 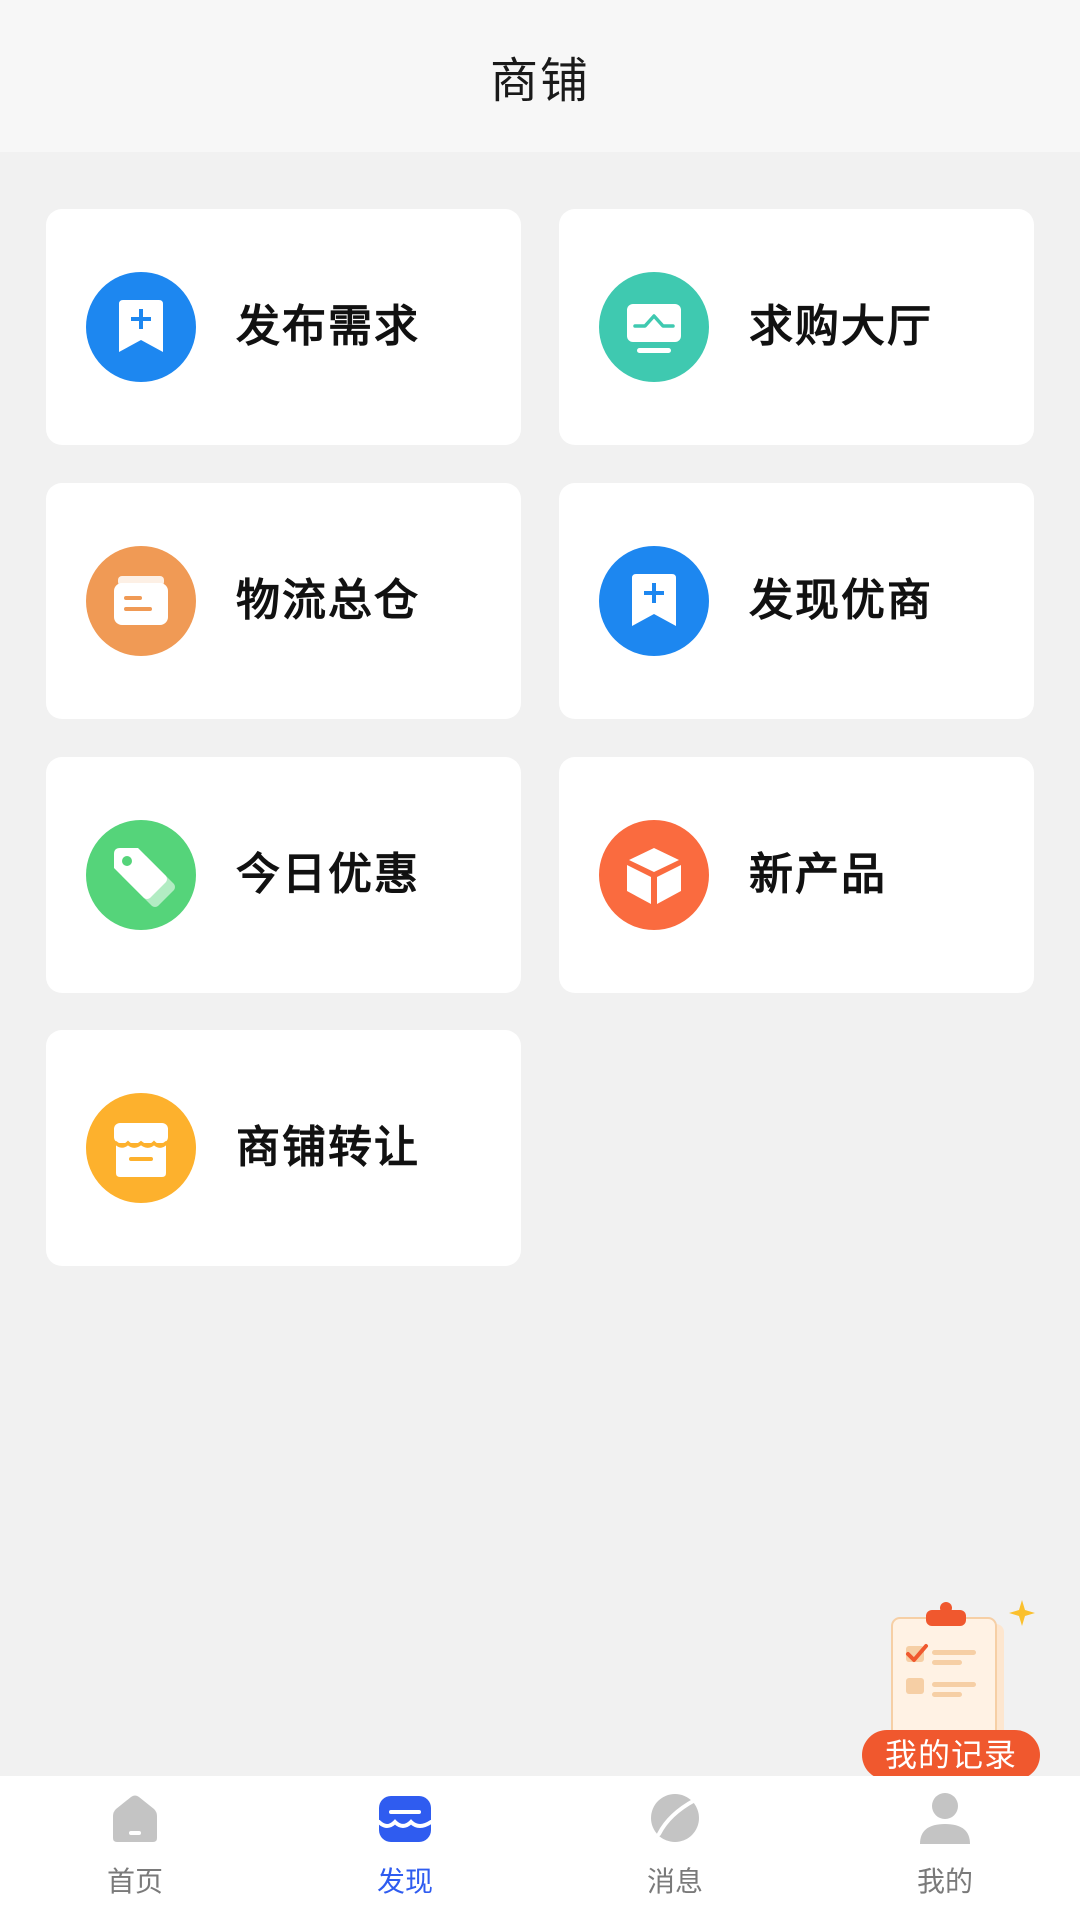 What do you see at coordinates (818, 874) in the screenshot?
I see `card-label: 新产品` at bounding box center [818, 874].